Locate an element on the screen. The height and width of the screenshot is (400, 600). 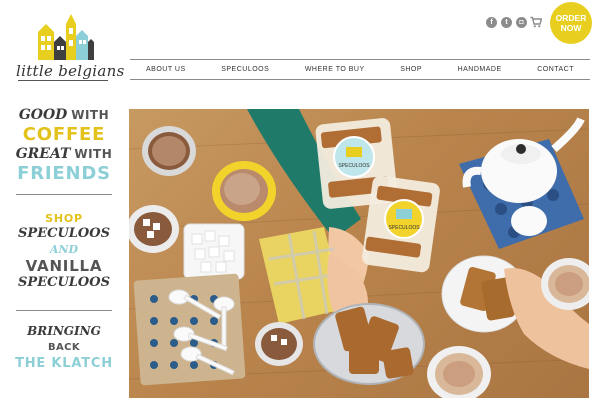
nav-contact: CONTACT is located at coordinates (555, 69).